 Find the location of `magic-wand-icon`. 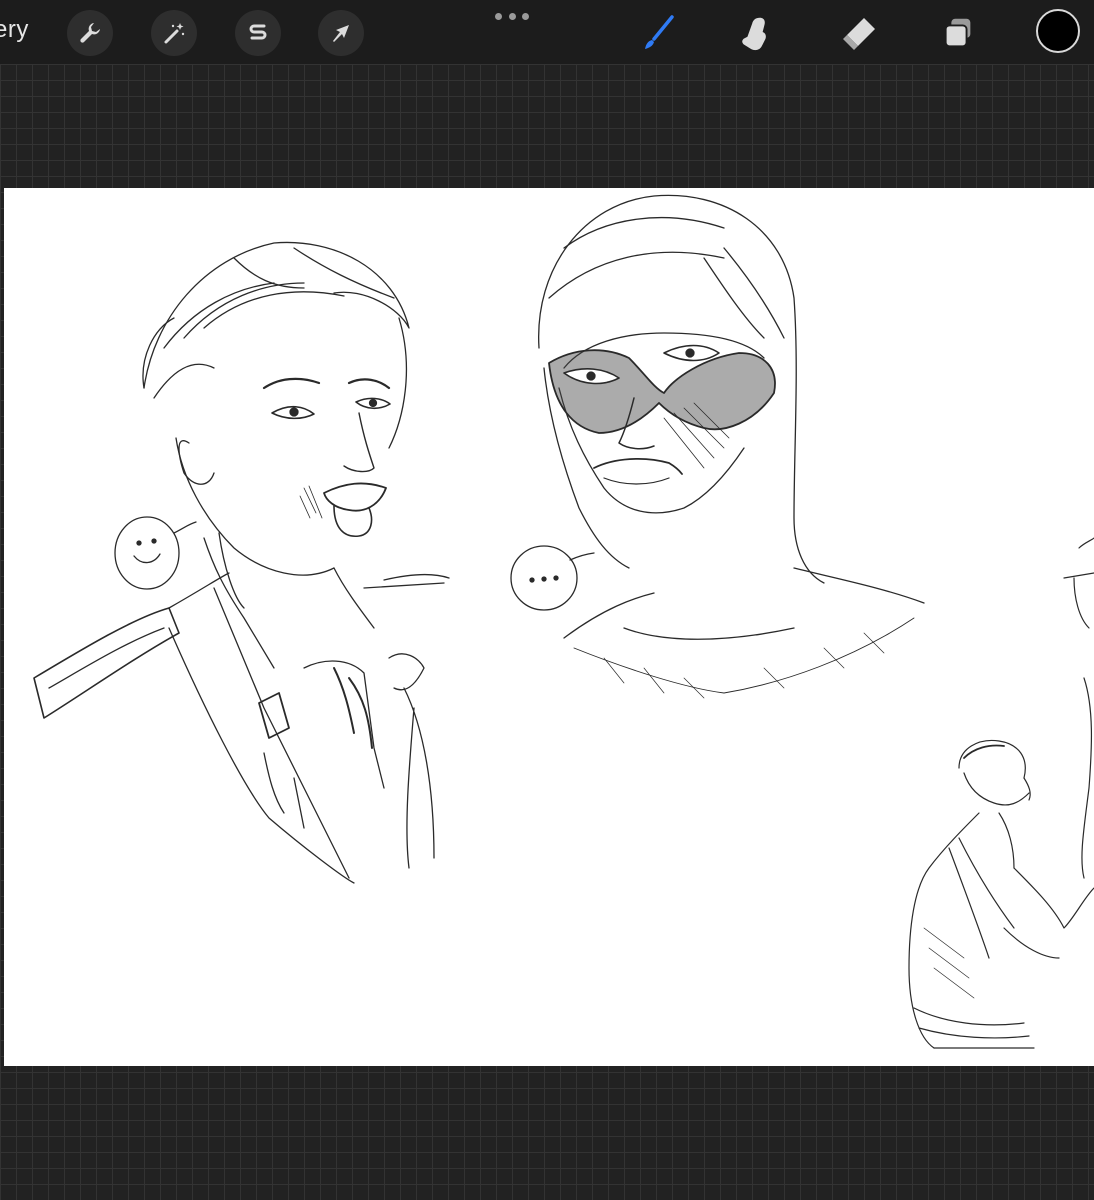

magic-wand-icon is located at coordinates (174, 33).